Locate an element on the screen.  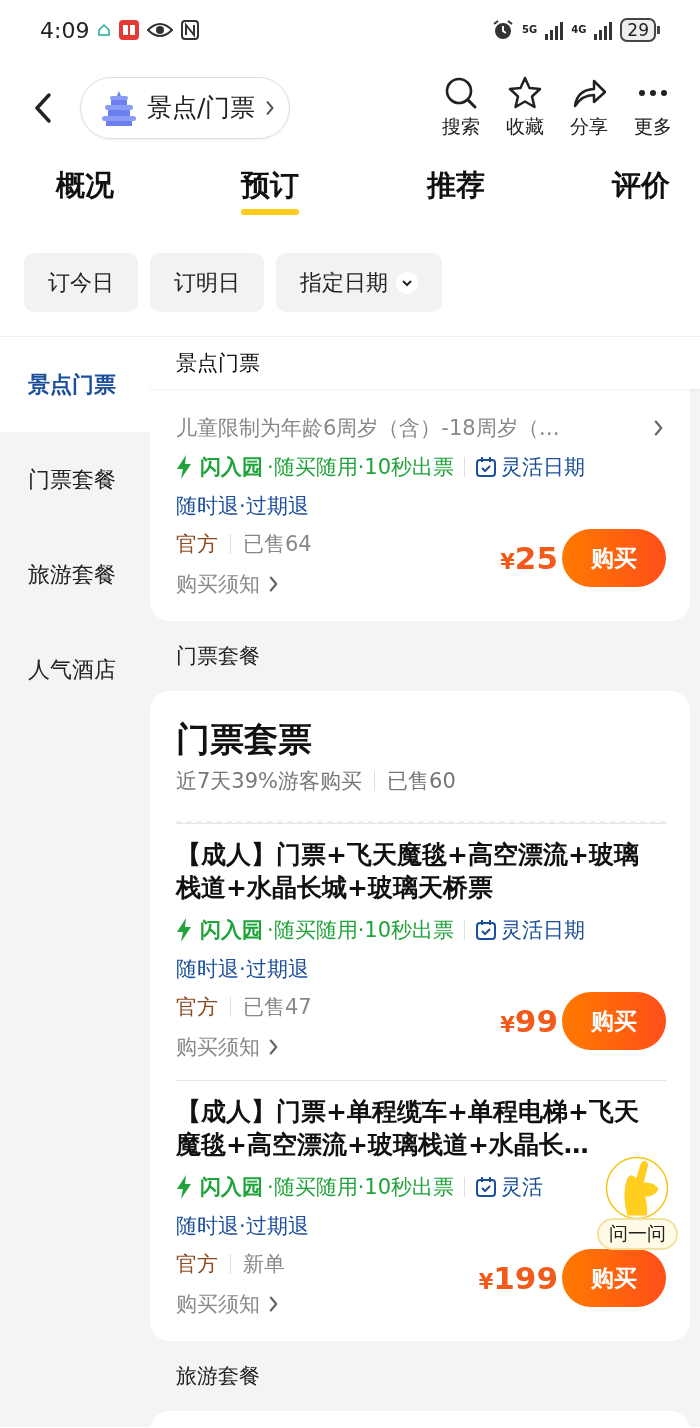
product-title: 【成人】门票+飞天魔毯+高空漂流+玻璃栈道+水晶长城+玻璃天桥票 is located at coordinates (408, 871).